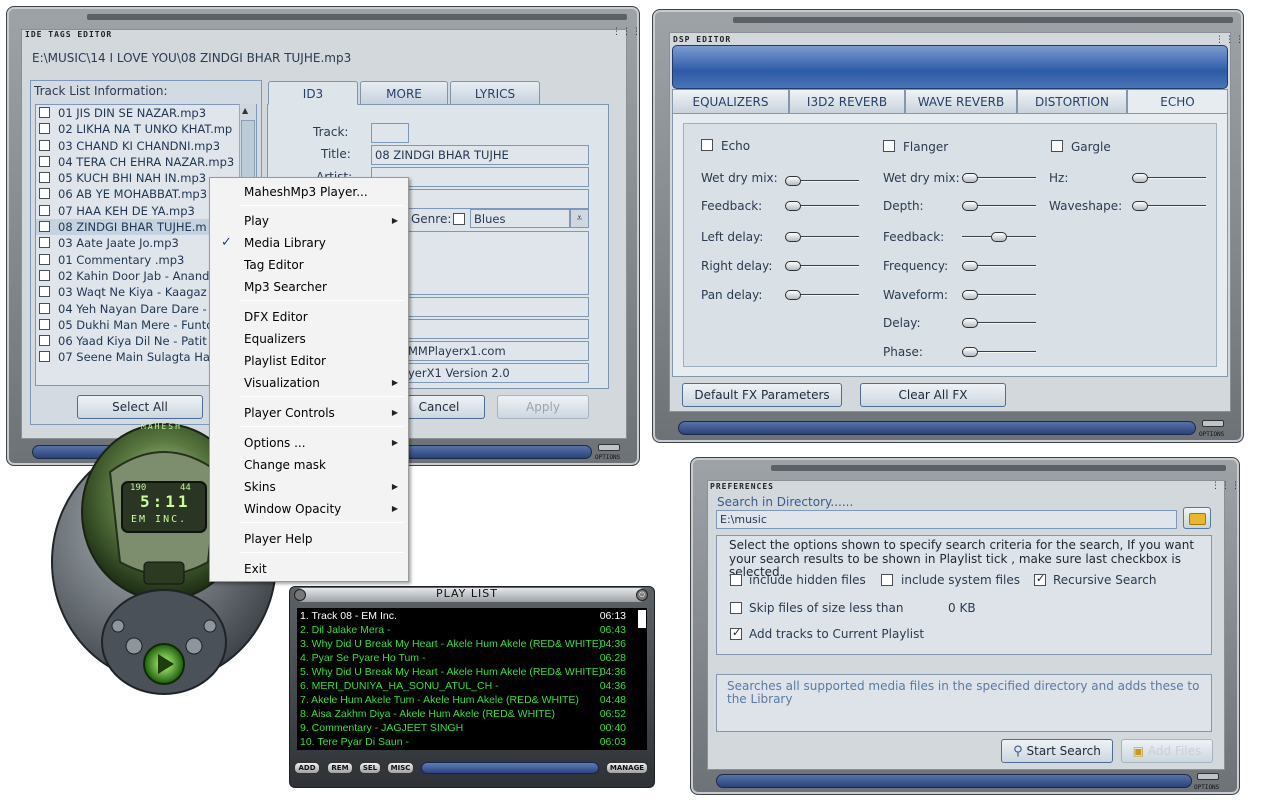 This screenshot has width=1280, height=805. I want to click on phase-slider, so click(999, 352).